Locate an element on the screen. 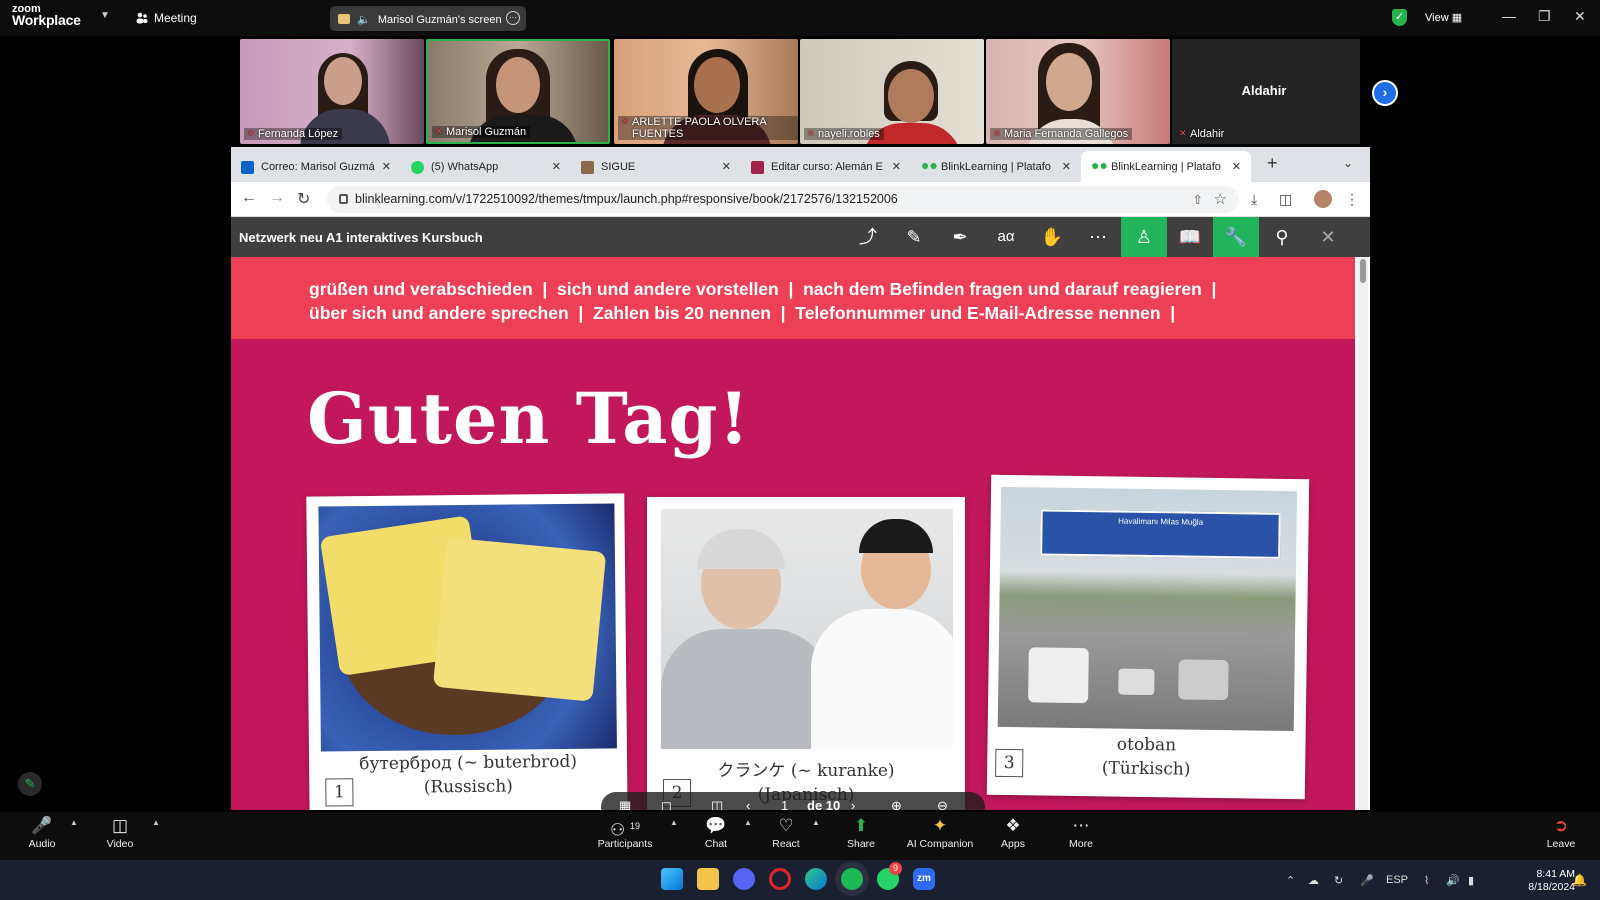 The image size is (1600, 900). page-scrollbar is located at coordinates (1363, 533).